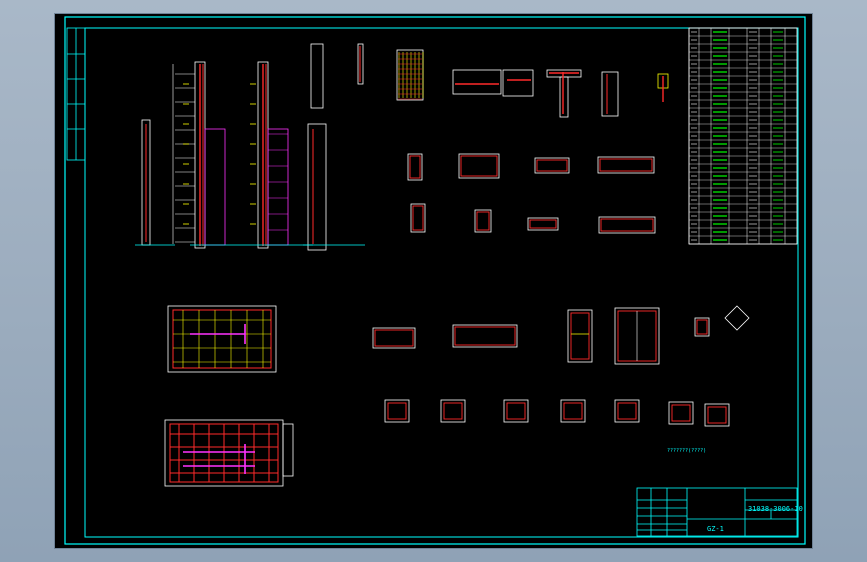 The width and height of the screenshot is (867, 562). I want to click on edge-strip, so click(288, 450).